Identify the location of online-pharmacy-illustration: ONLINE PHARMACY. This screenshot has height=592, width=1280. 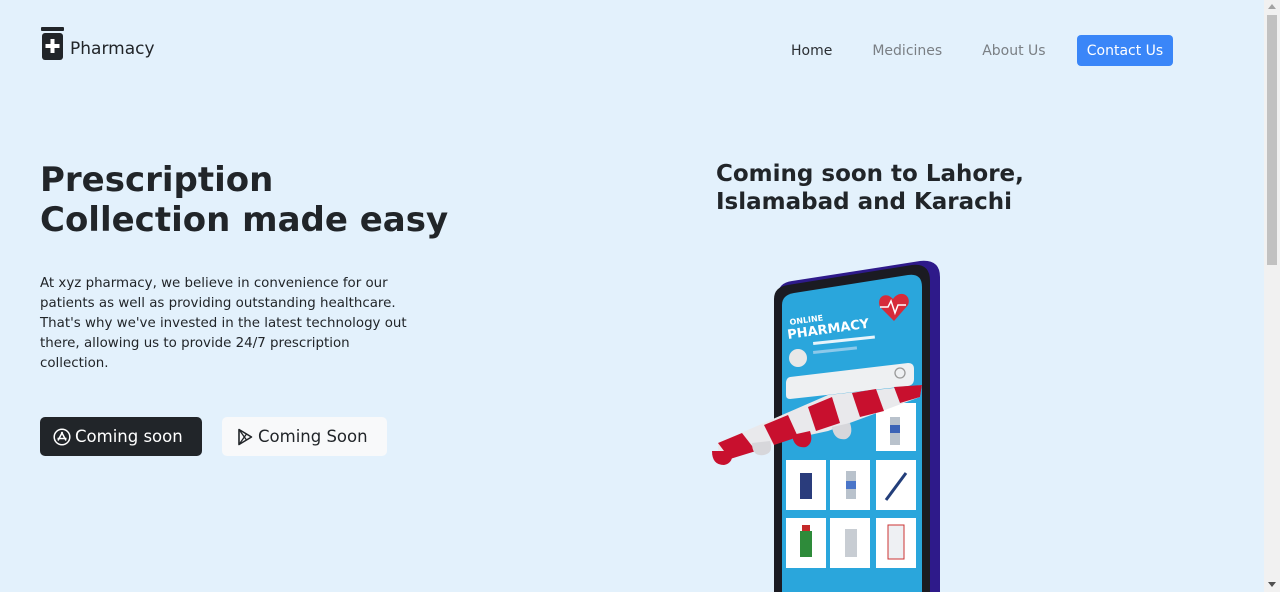
(826, 426).